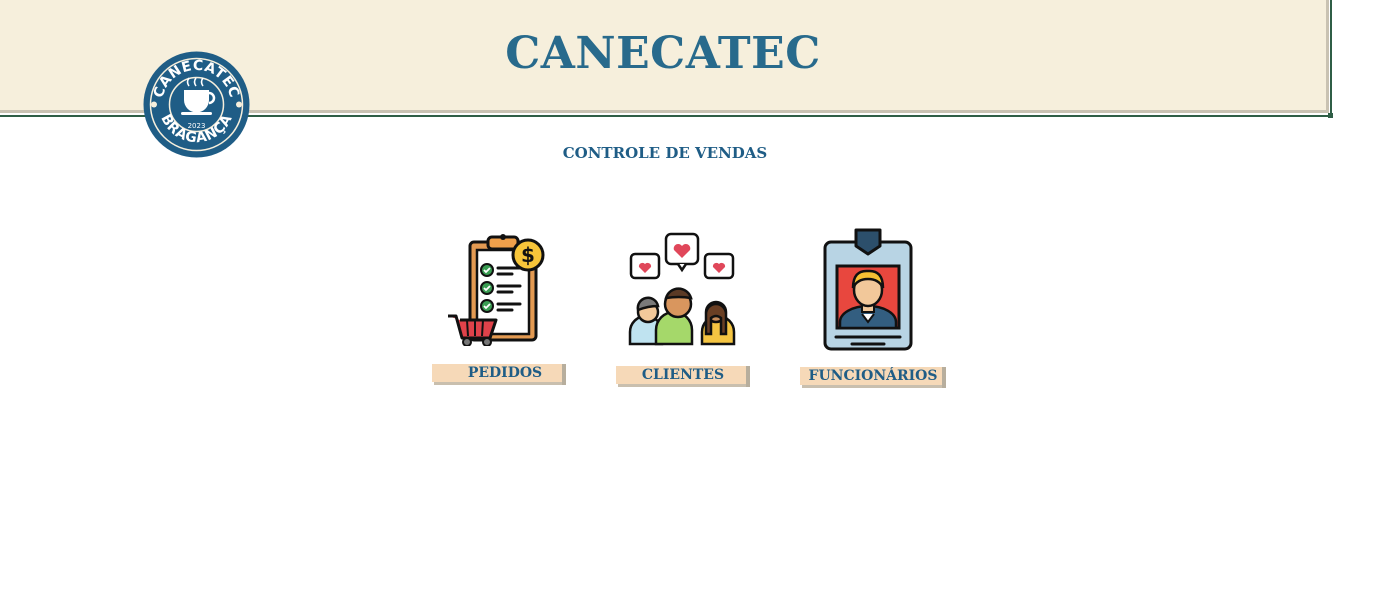 The image size is (1374, 591). Describe the element at coordinates (496, 290) in the screenshot. I see `clipboard-cart-icon: $` at that location.